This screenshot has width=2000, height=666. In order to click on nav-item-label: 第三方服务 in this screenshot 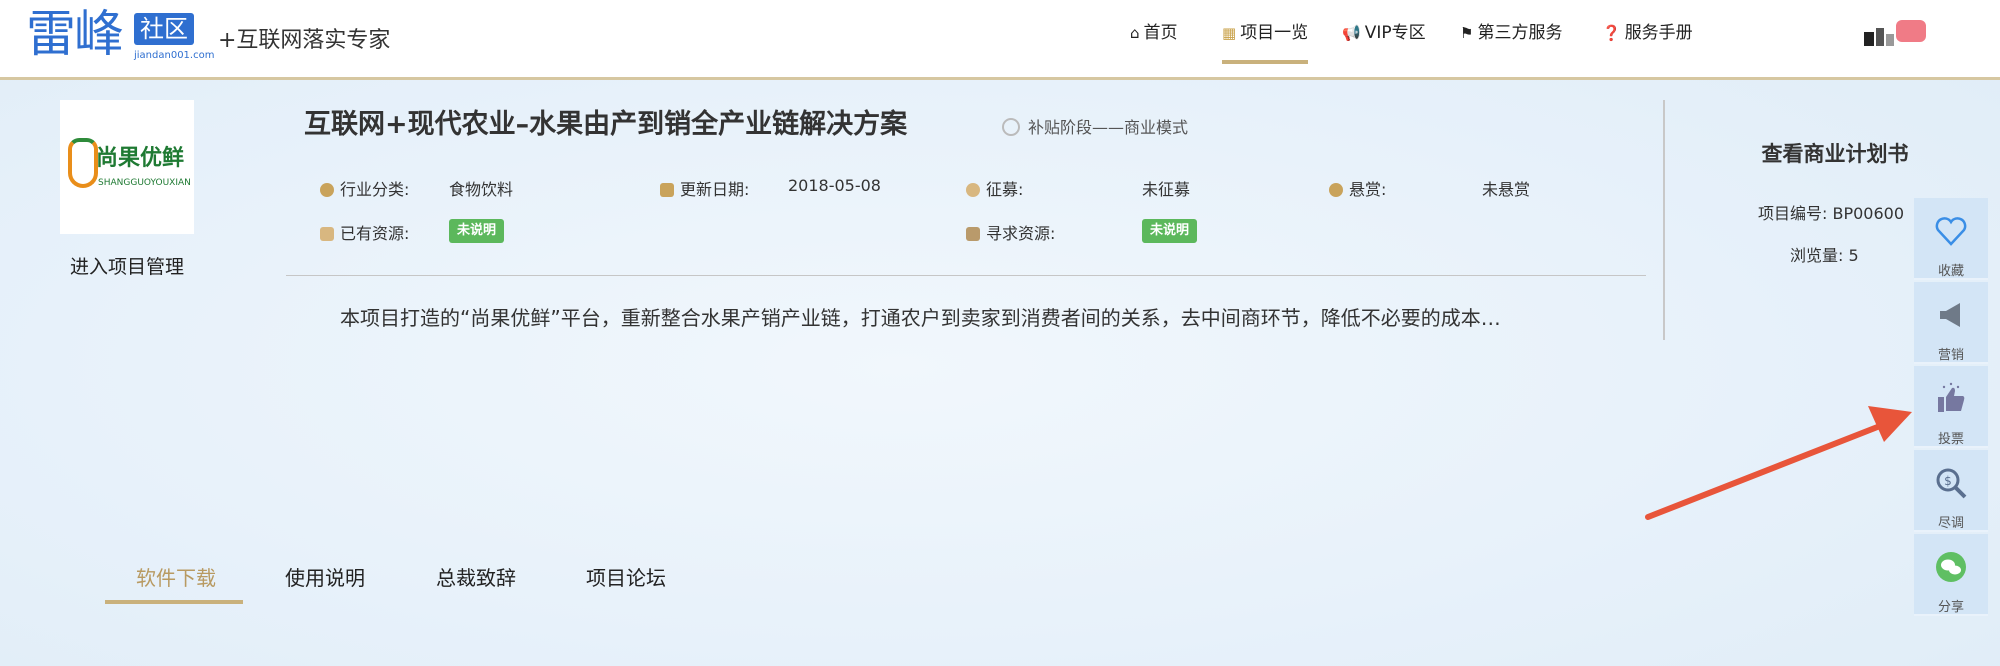, I will do `click(1520, 33)`.